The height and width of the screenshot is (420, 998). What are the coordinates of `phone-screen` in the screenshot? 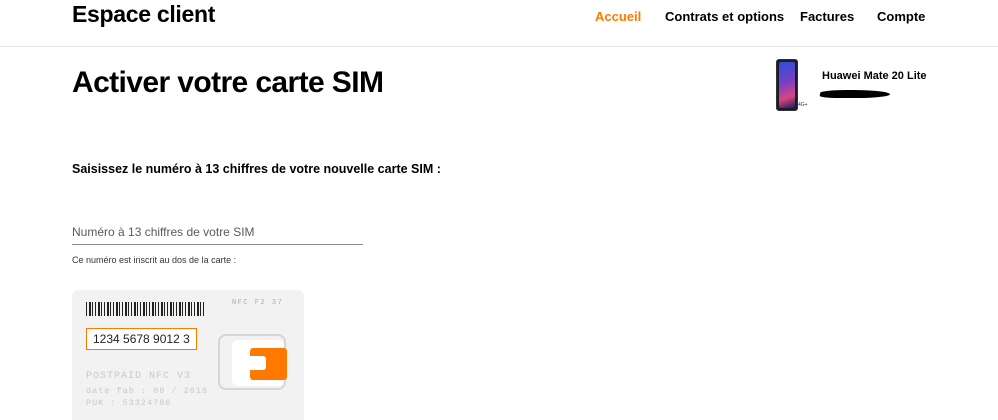 It's located at (787, 85).